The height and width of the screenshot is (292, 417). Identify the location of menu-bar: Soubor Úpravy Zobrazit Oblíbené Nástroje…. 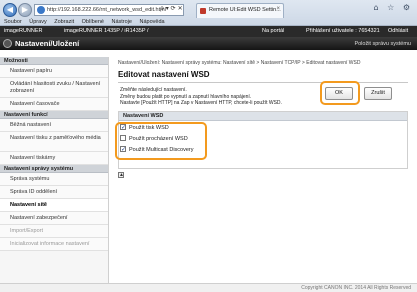
(208, 22).